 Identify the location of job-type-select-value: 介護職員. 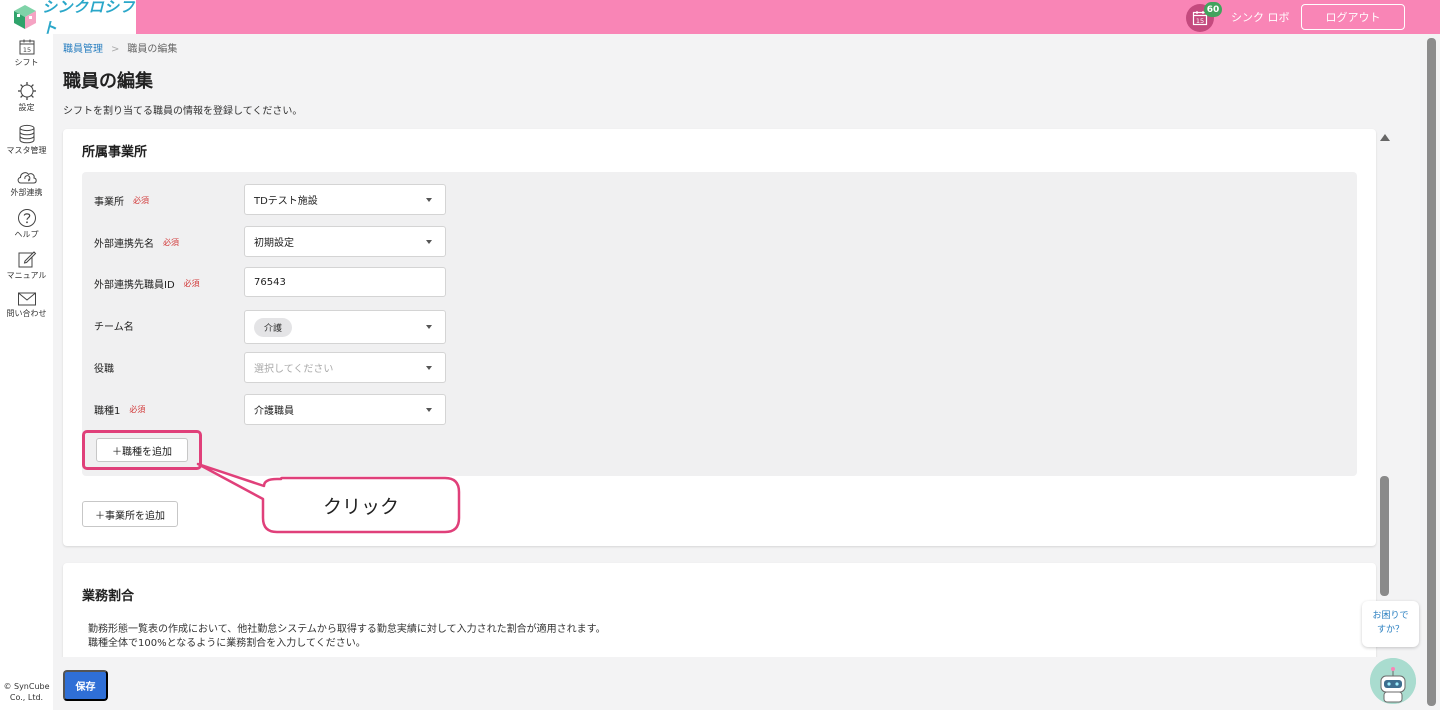
(274, 411).